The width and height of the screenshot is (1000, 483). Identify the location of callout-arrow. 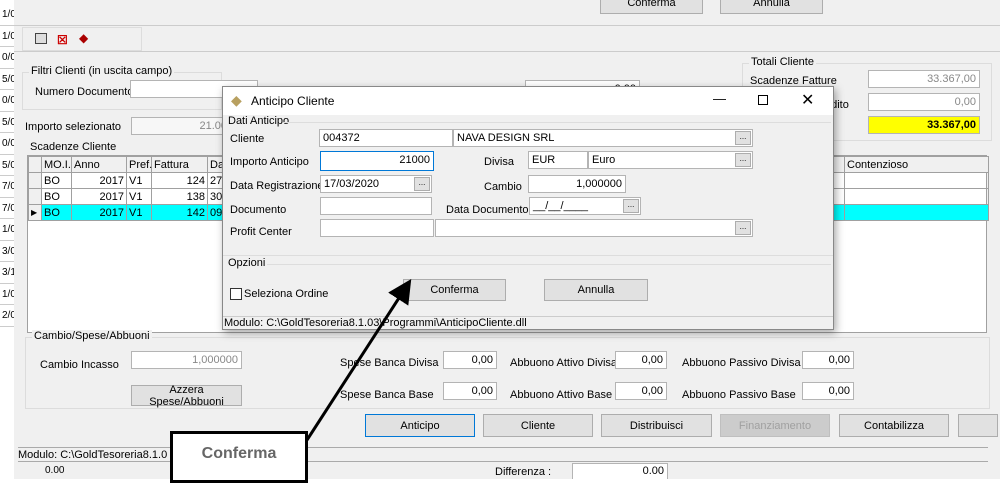
(358, 359).